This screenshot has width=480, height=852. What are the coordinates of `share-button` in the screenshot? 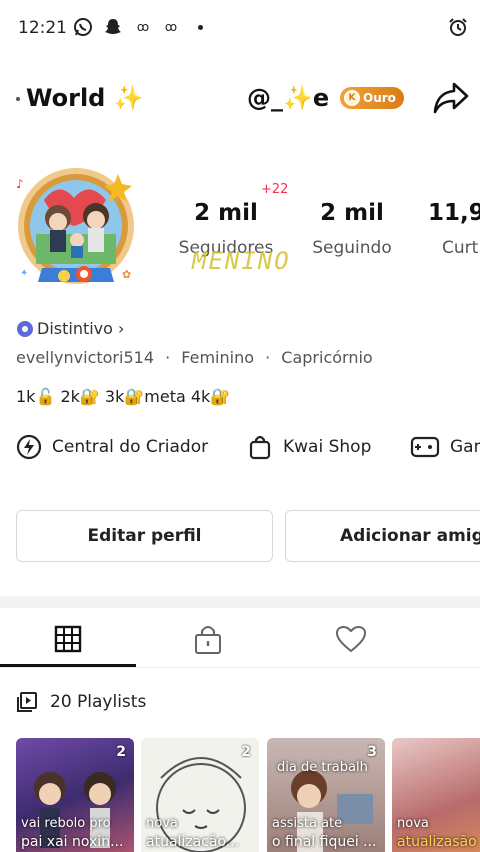 It's located at (451, 98).